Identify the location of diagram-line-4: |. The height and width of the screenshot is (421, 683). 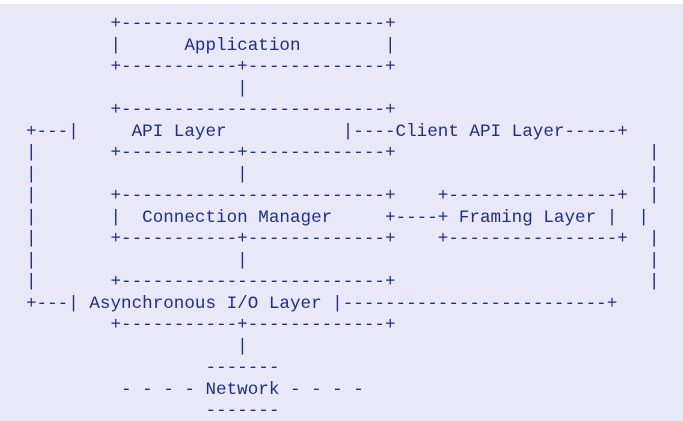
(137, 89).